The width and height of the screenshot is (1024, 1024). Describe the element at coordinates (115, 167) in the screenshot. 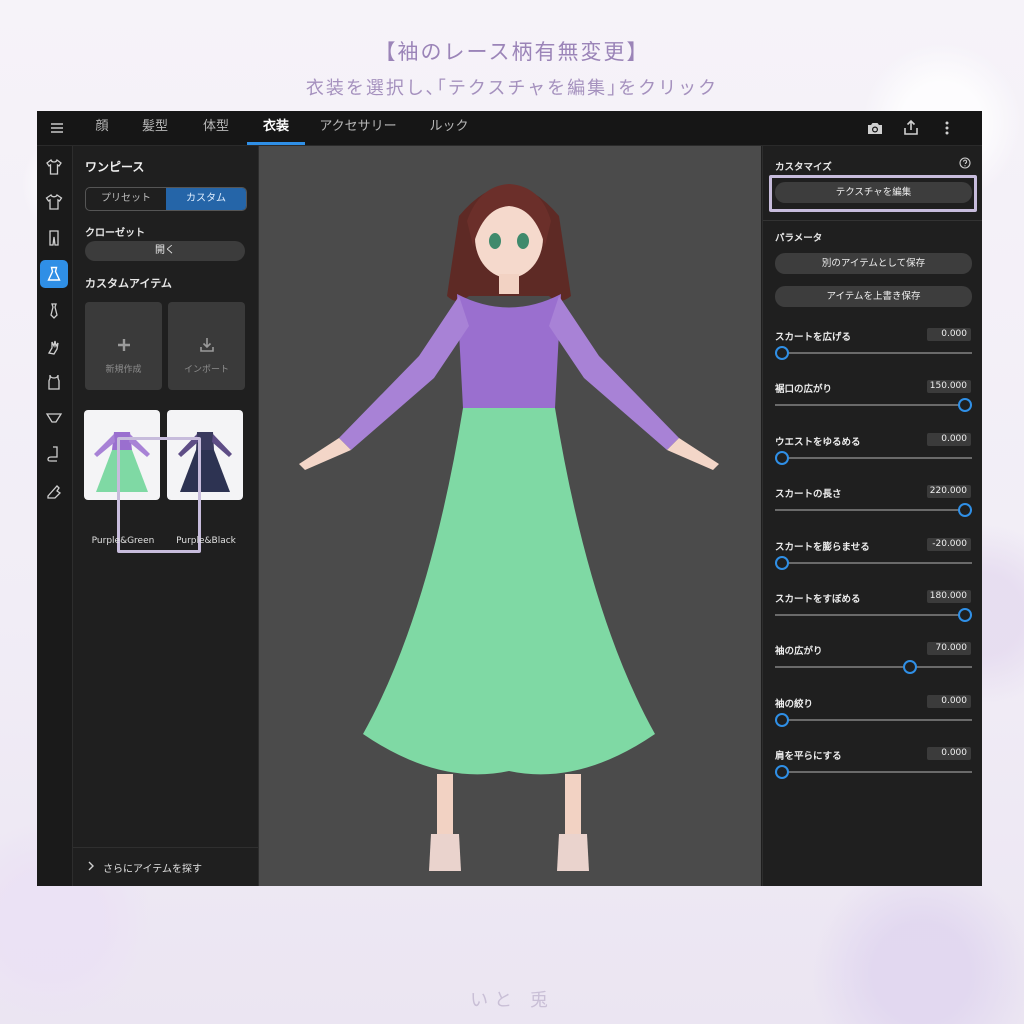

I see `category-title: ワンピース` at that location.